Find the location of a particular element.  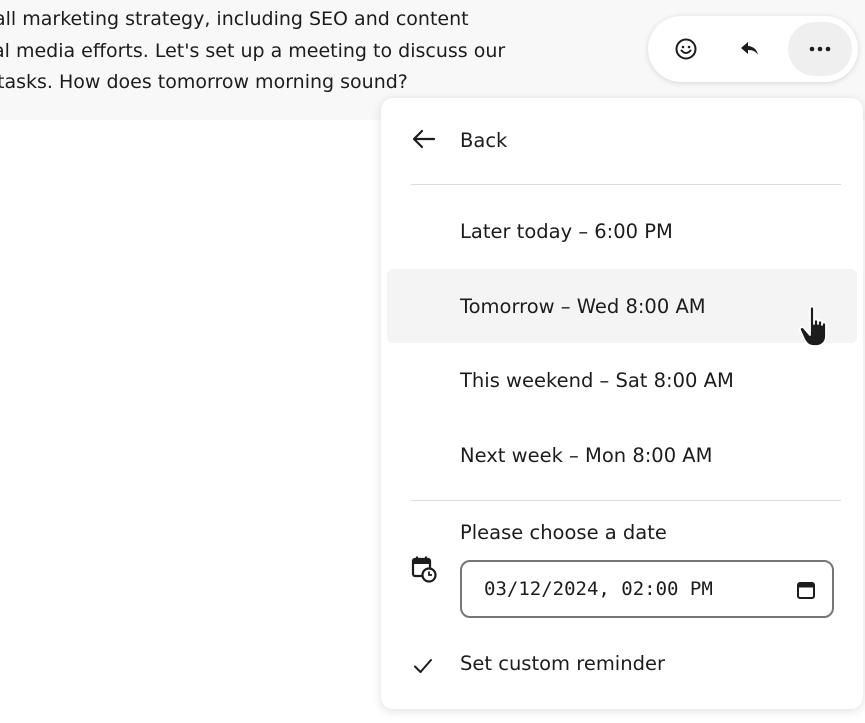

option-label: This weekend – Sat 8:00 AM is located at coordinates (597, 380).